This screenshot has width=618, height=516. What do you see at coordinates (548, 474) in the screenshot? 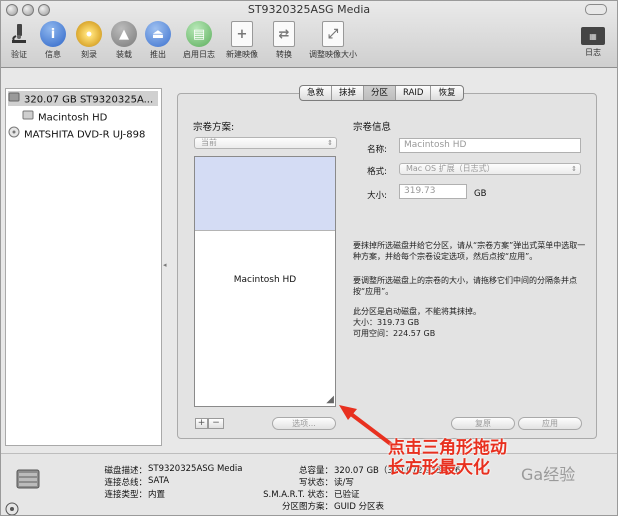
I see `watermark: Ga经验` at bounding box center [548, 474].